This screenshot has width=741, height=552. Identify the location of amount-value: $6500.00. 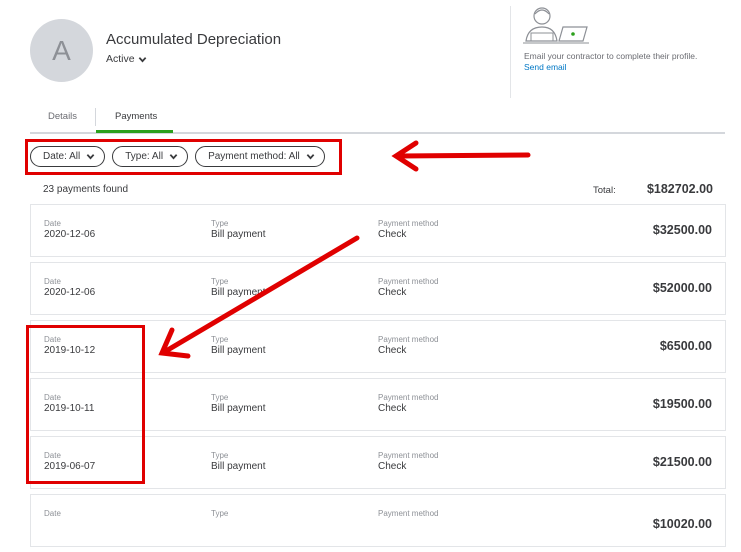
(685, 346).